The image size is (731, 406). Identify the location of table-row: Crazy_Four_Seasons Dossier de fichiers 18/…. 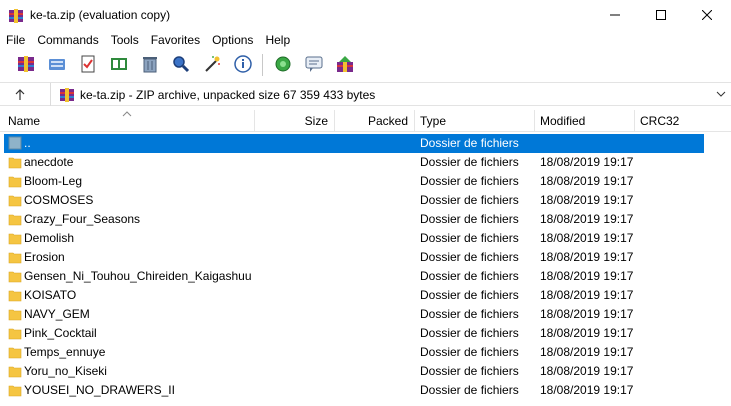
(354, 219).